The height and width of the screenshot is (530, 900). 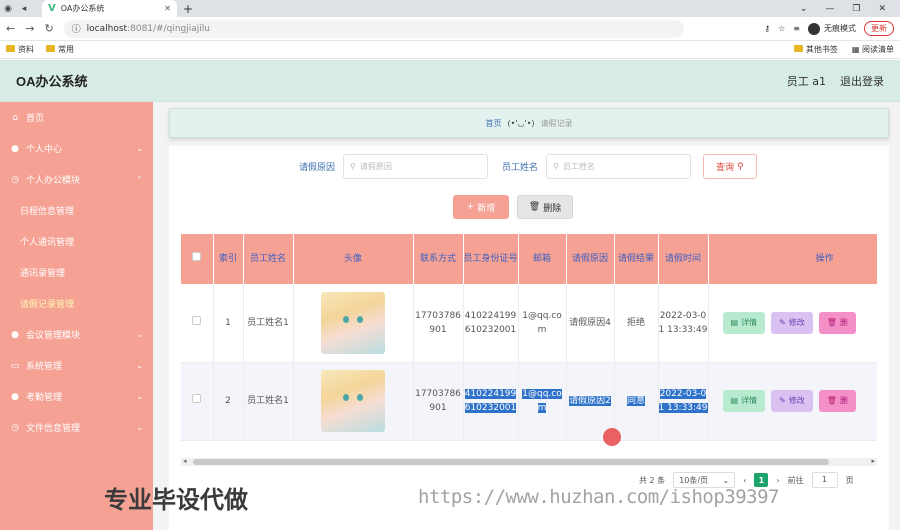 What do you see at coordinates (744, 480) in the screenshot?
I see `prev-page-icon: ‹` at bounding box center [744, 480].